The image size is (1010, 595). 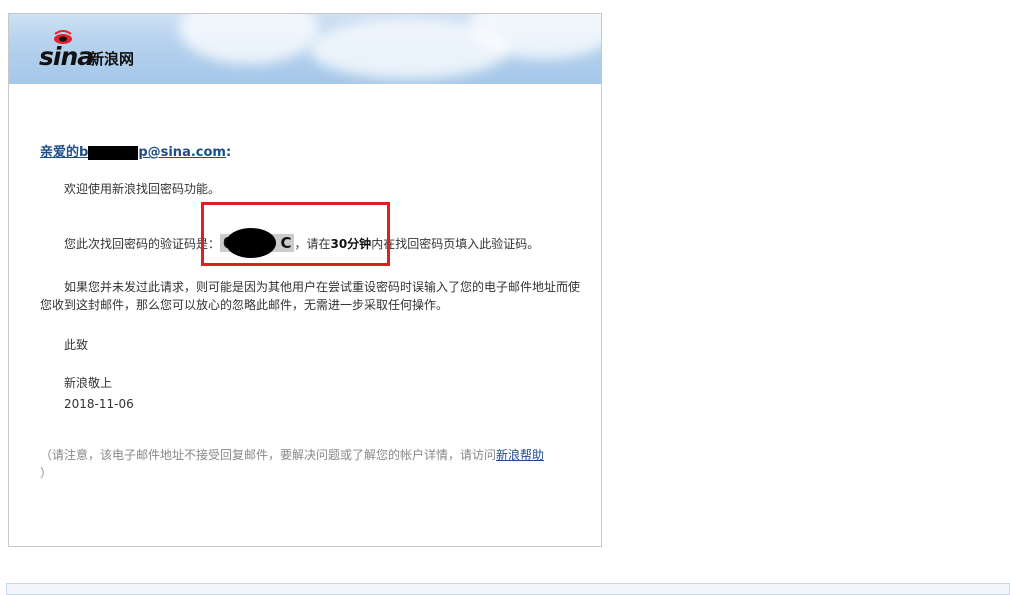 What do you see at coordinates (99, 404) in the screenshot?
I see `email-date: 2018-11-06` at bounding box center [99, 404].